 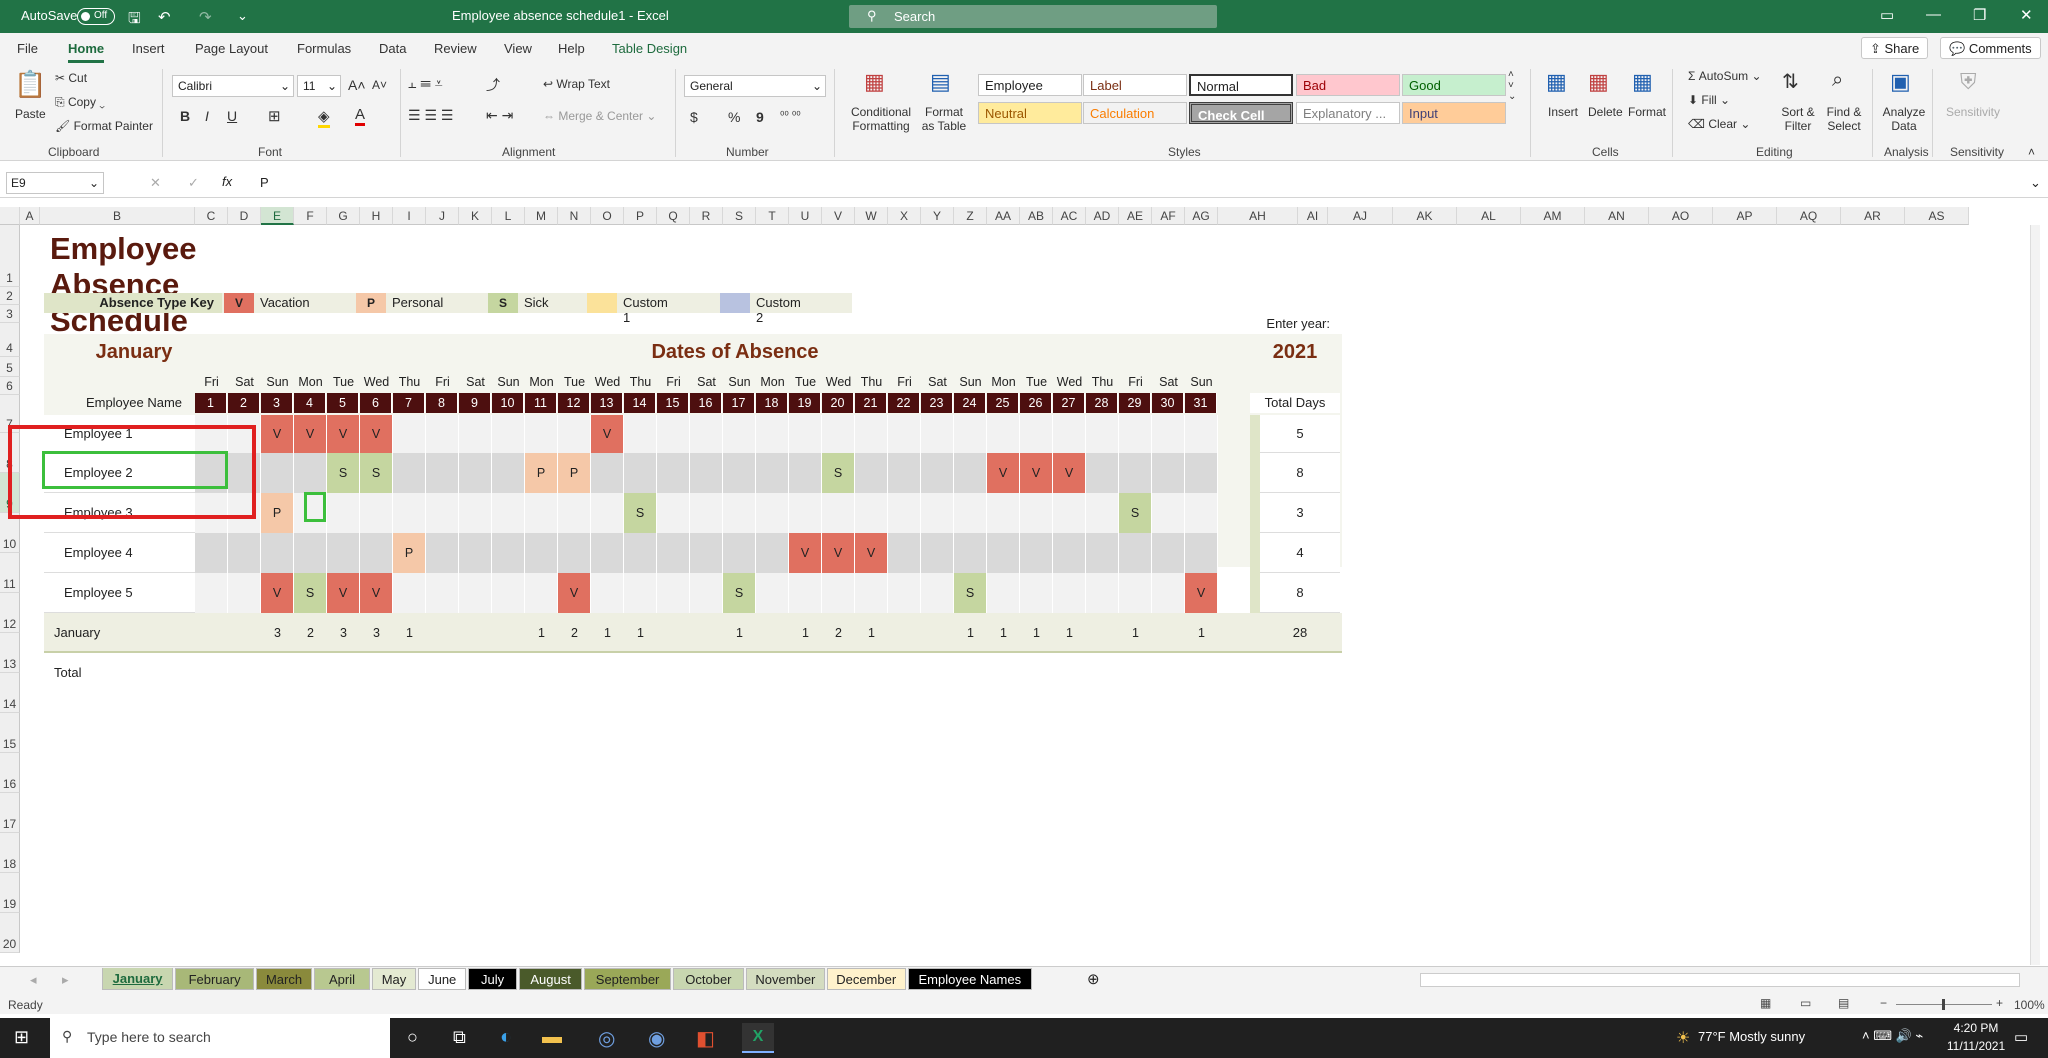 I want to click on column-header: K, so click(x=475, y=216).